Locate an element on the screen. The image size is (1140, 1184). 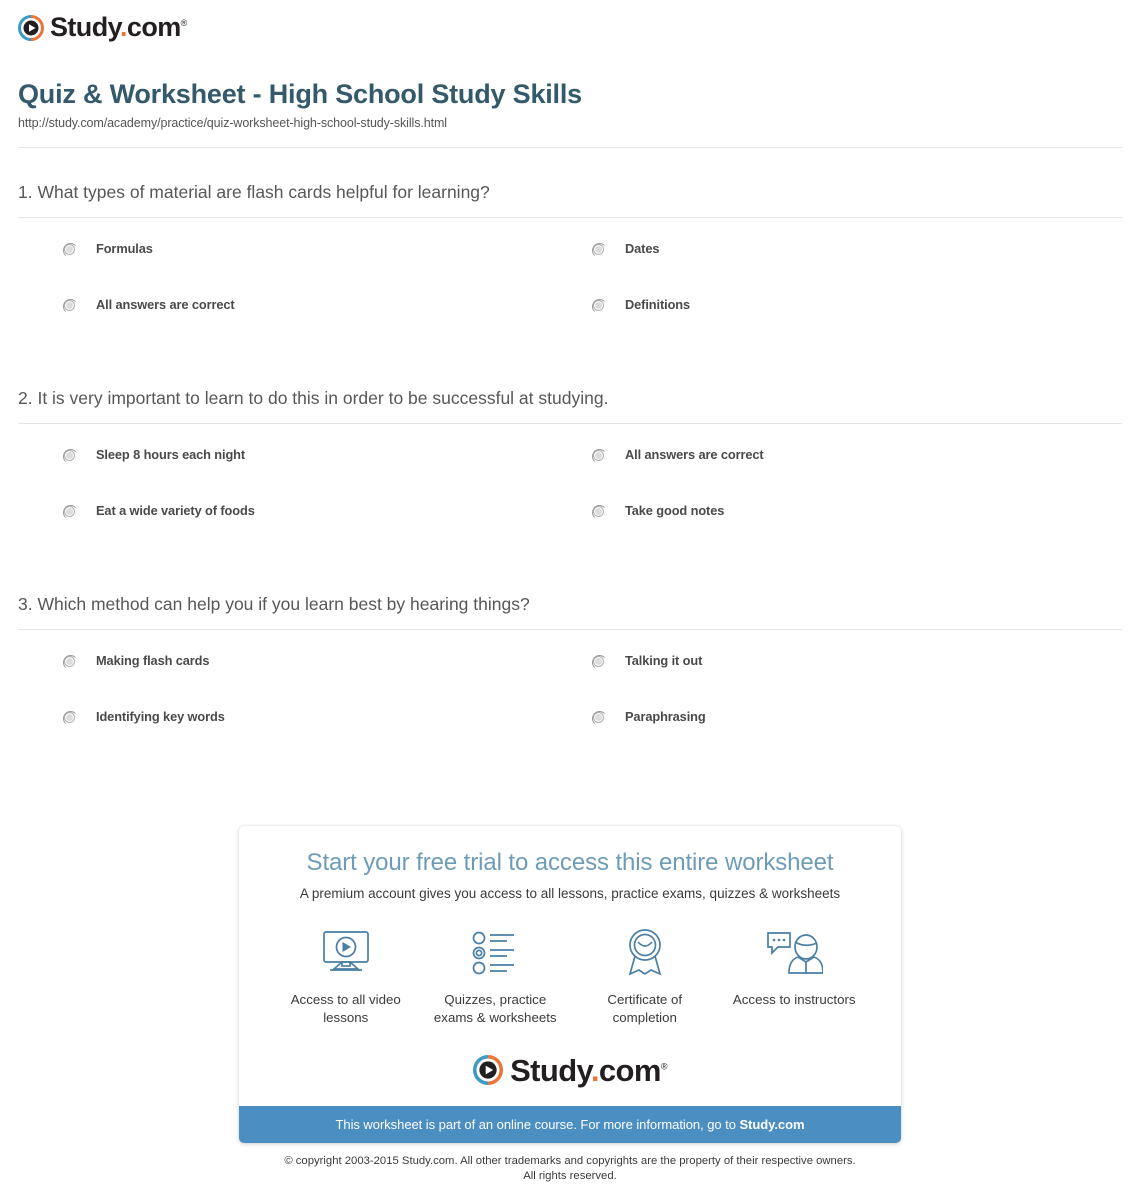
answer-label: Identifying key words is located at coordinates (160, 716).